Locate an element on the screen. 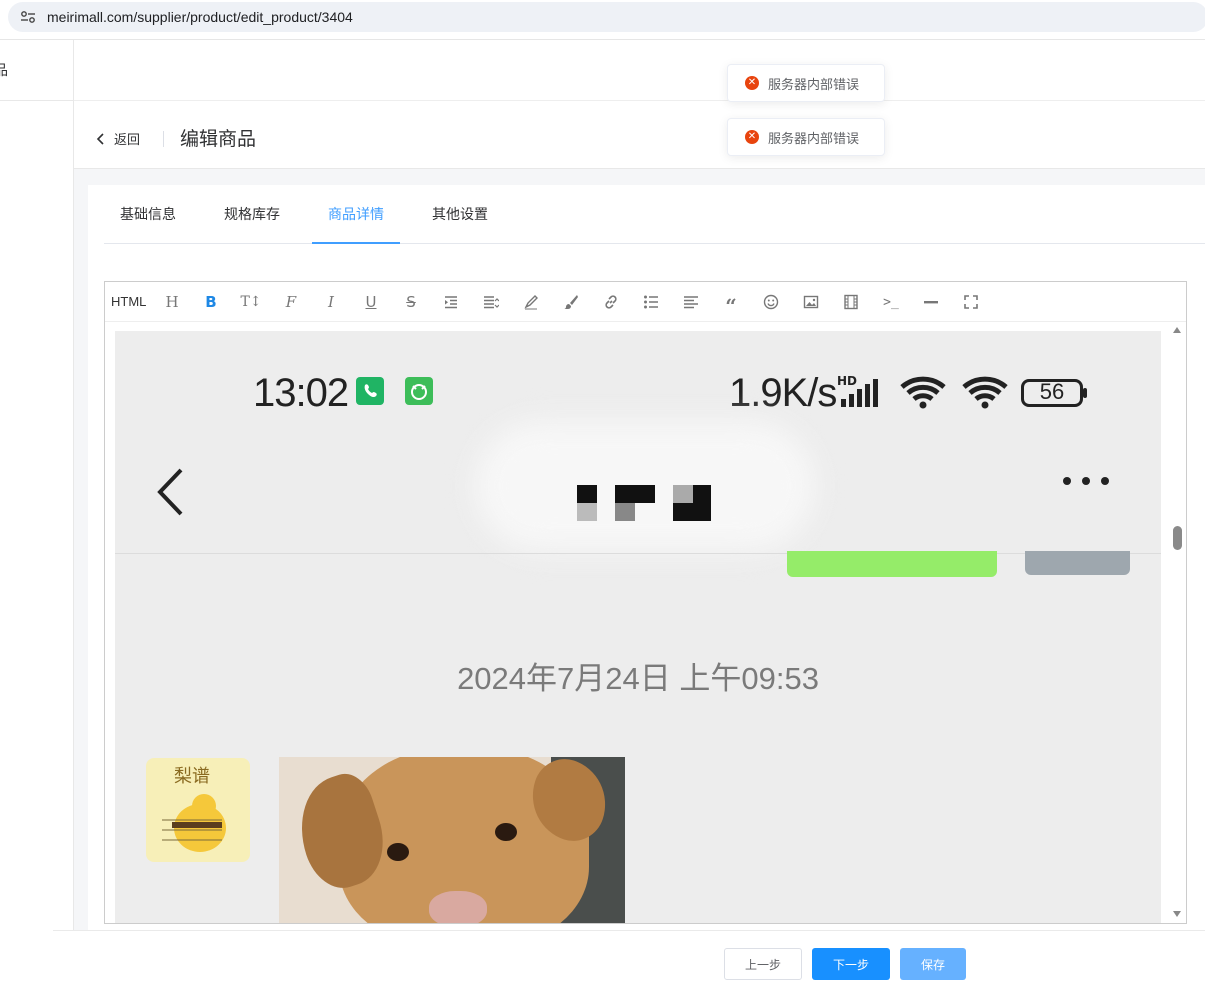  app-notification-icon is located at coordinates (419, 391).